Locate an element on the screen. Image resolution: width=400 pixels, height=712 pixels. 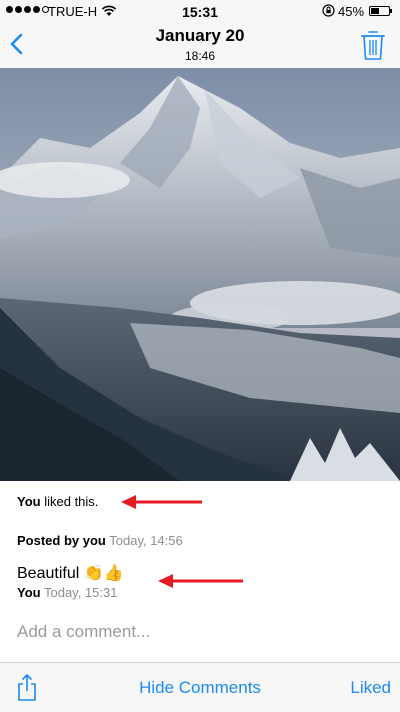
hide-comments-button: Hide Comments is located at coordinates (200, 688).